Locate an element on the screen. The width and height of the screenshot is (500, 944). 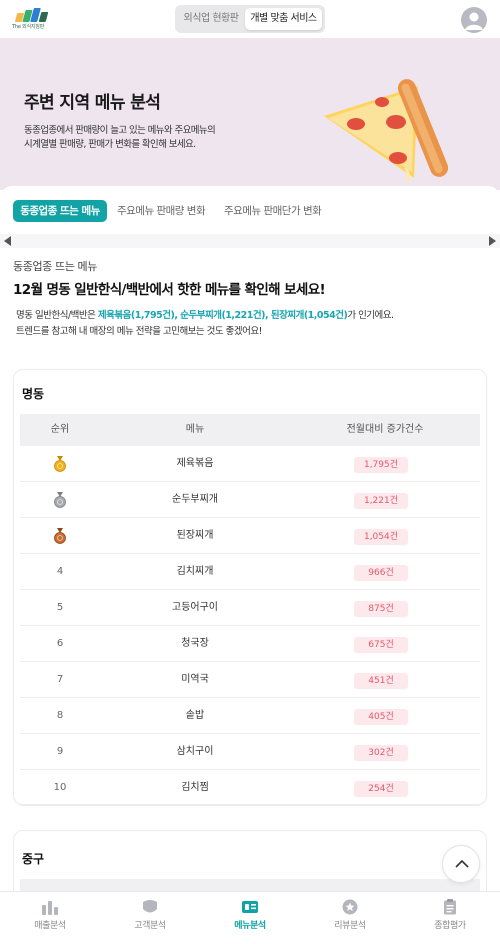
rank-number: 5 is located at coordinates (60, 607).